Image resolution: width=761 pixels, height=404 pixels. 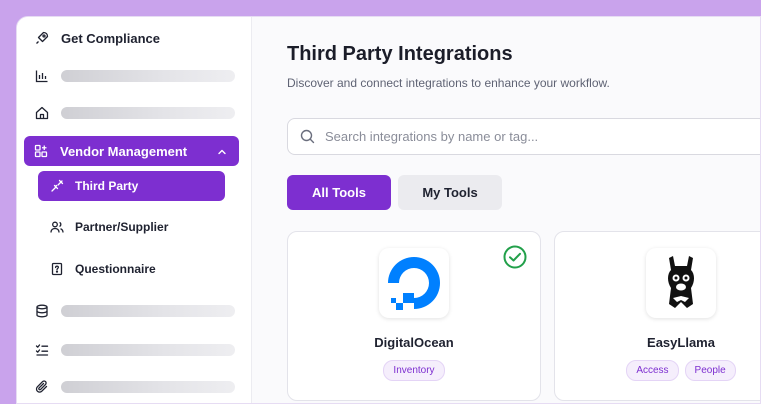 I want to click on question-file-icon, so click(x=57, y=269).